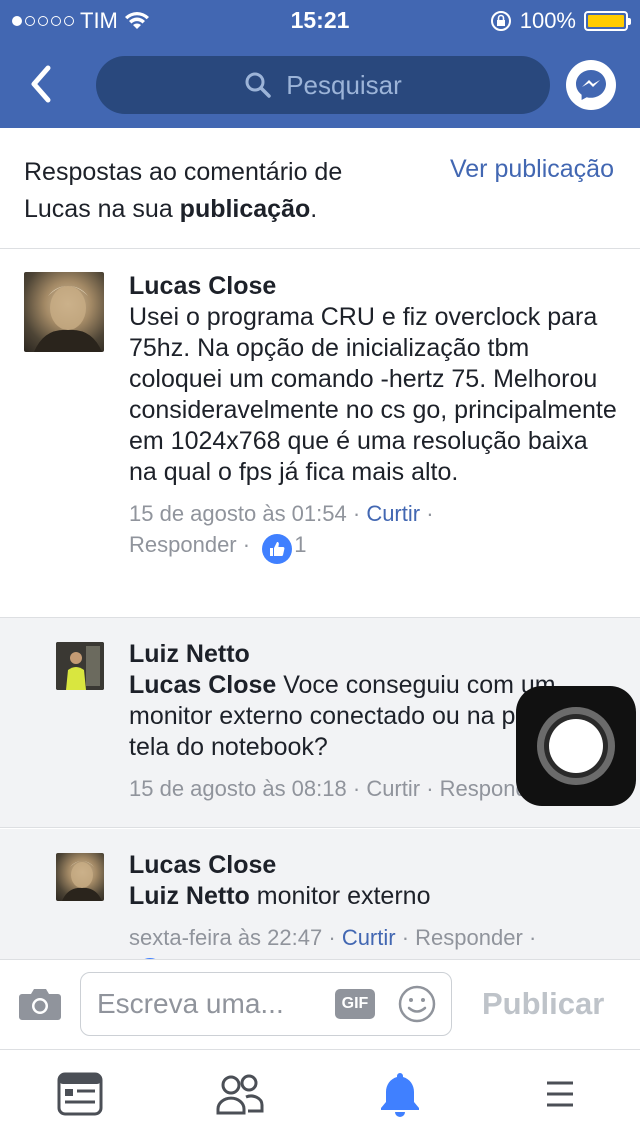 The width and height of the screenshot is (640, 1136). Describe the element at coordinates (543, 1004) in the screenshot. I see `publish-button: Publicar` at that location.